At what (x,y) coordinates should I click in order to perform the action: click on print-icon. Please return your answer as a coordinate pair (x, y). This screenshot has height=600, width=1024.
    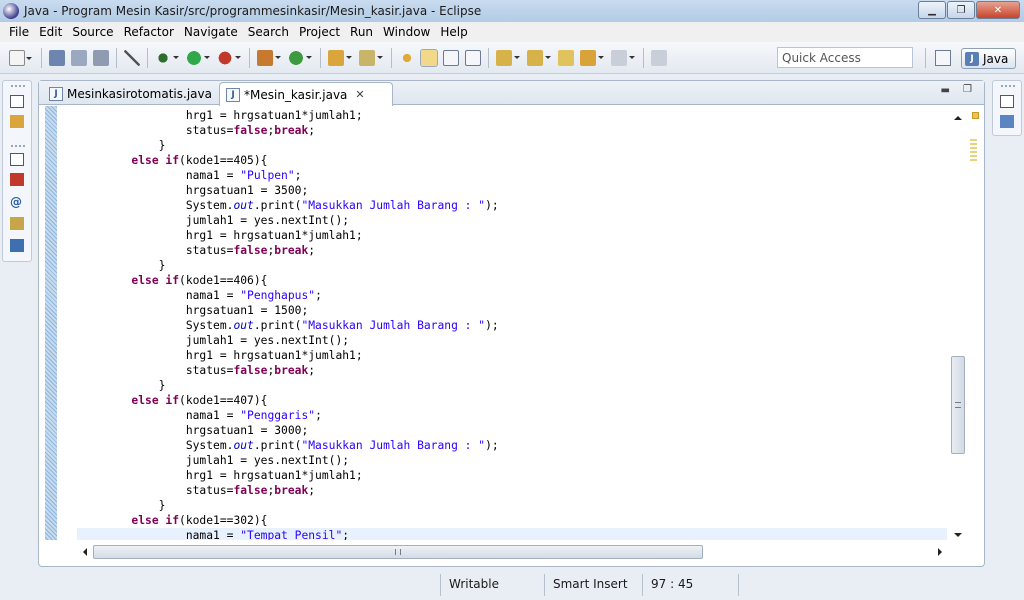
    Looking at the image, I should click on (101, 57).